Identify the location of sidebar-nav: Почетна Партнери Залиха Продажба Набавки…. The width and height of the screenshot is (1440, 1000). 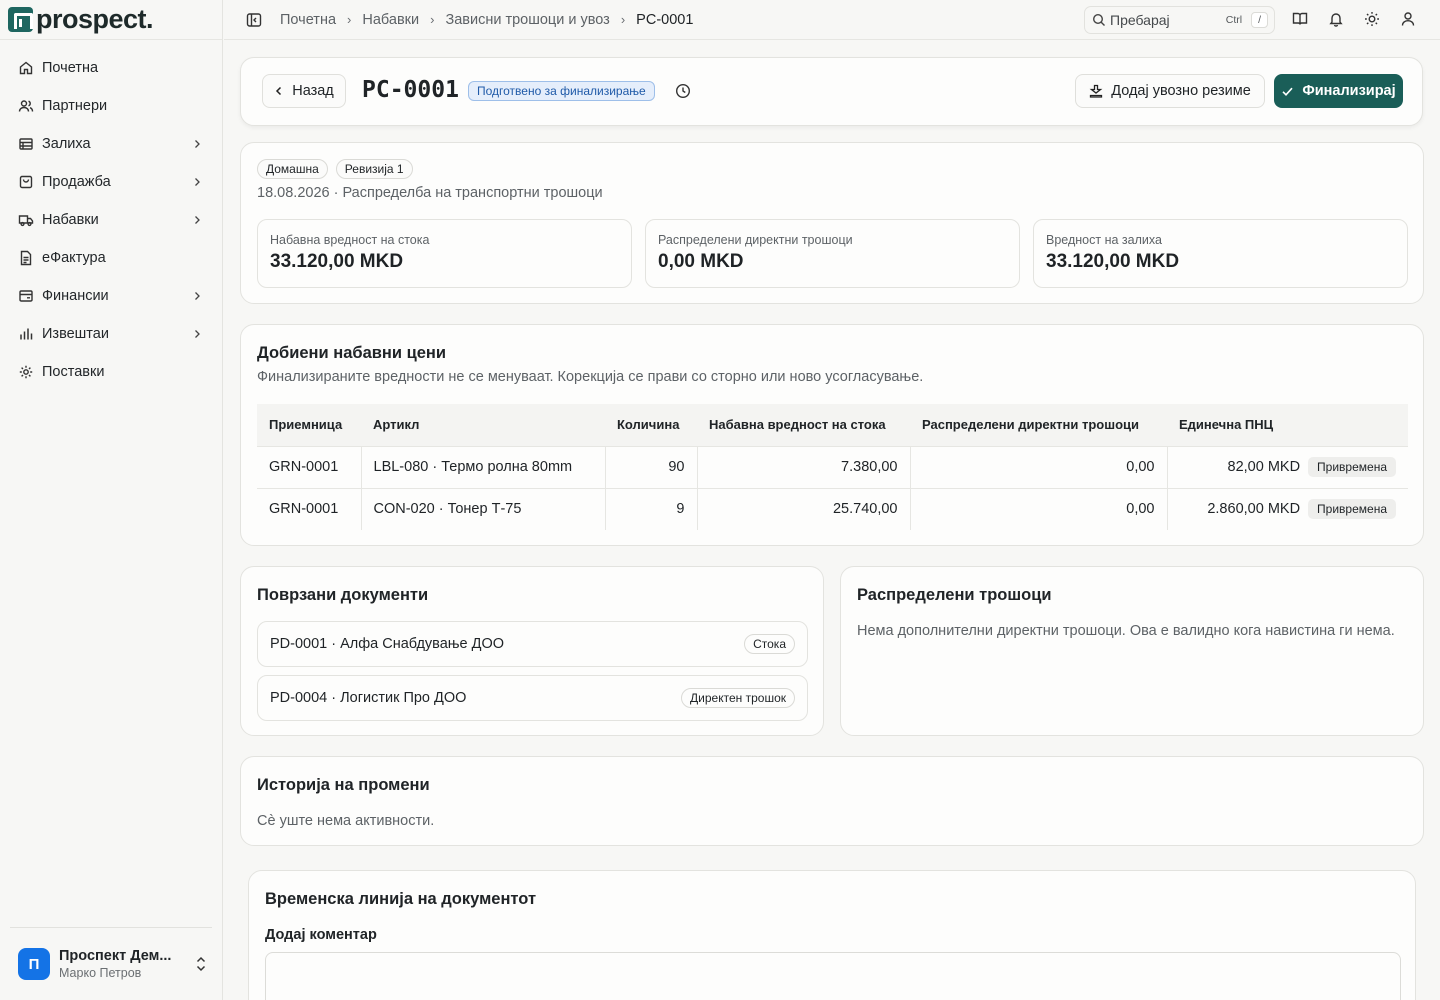
(111, 215).